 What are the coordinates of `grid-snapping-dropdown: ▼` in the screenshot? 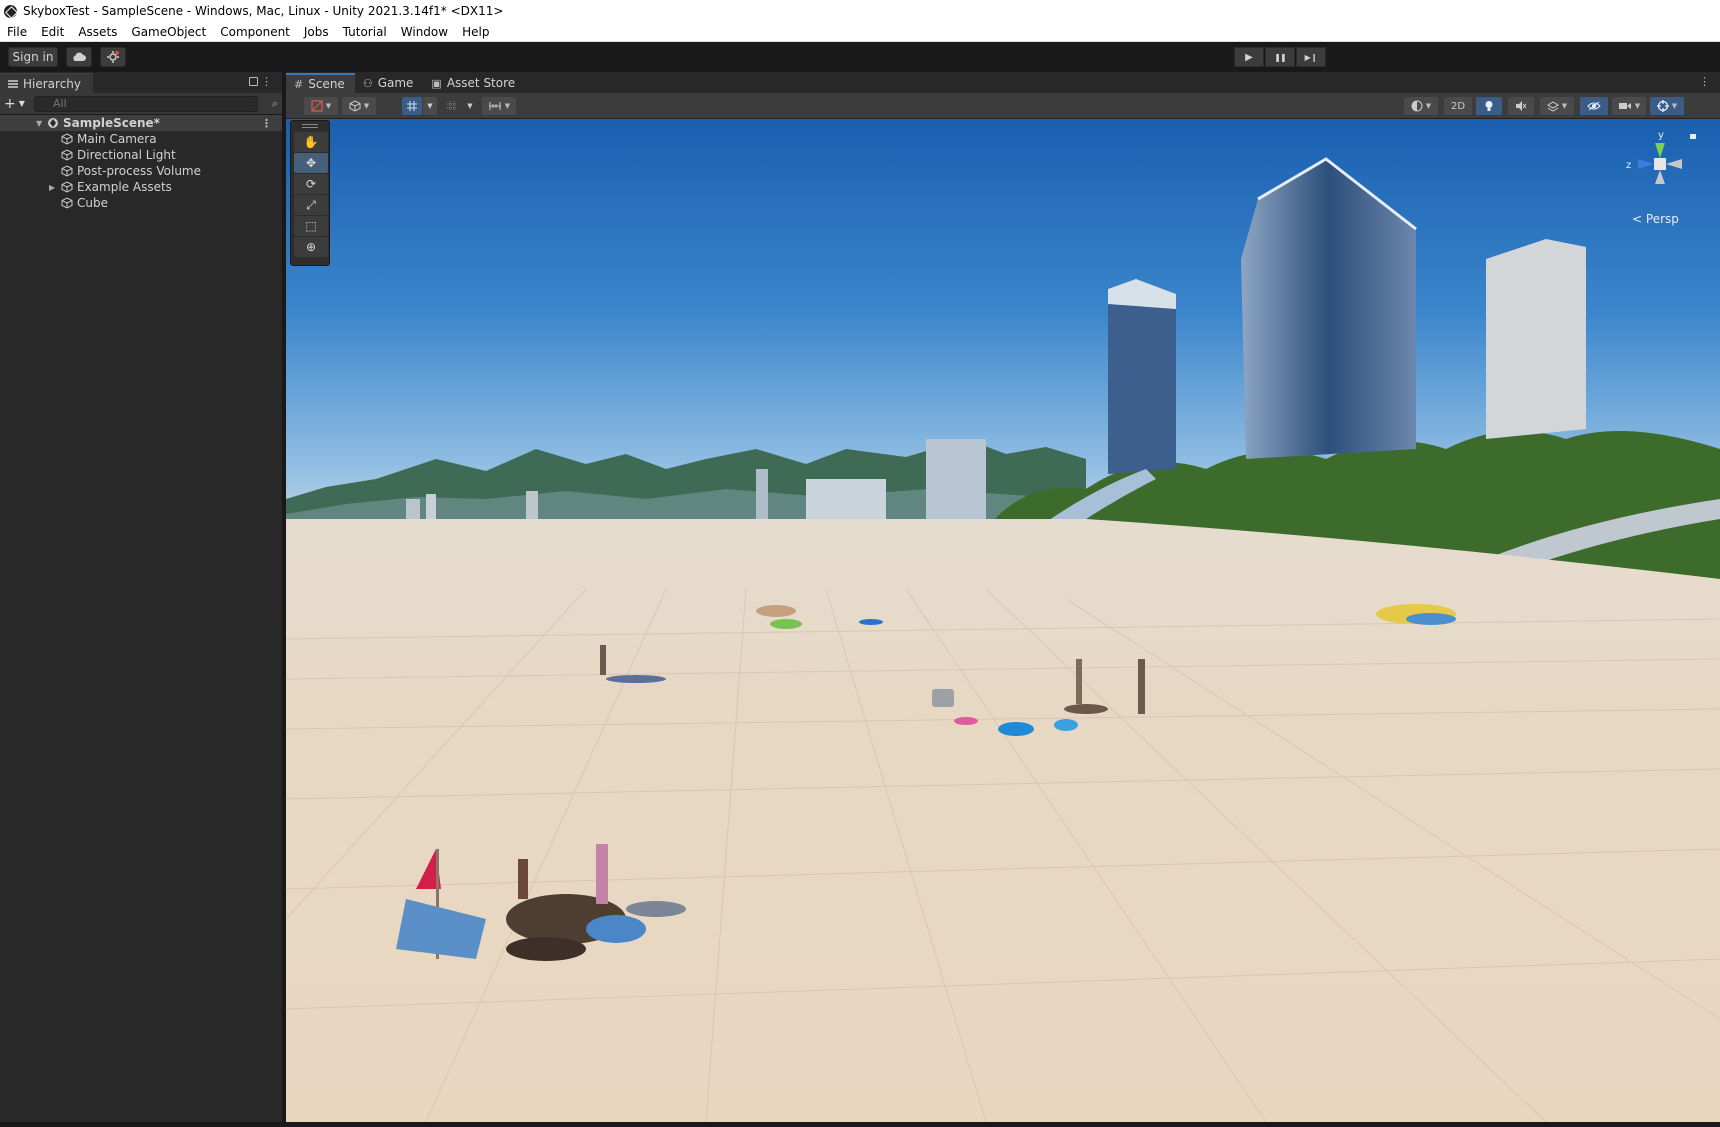 It's located at (430, 106).